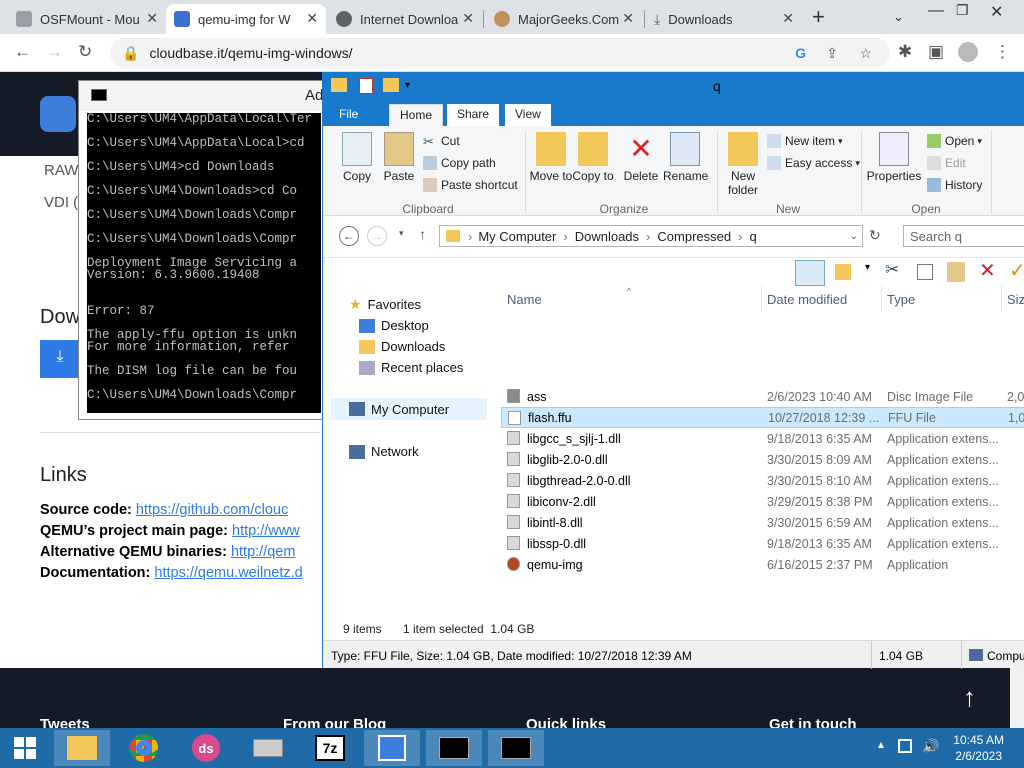 The height and width of the screenshot is (768, 1024). What do you see at coordinates (82, 748) in the screenshot?
I see `taskbar-file-explorer` at bounding box center [82, 748].